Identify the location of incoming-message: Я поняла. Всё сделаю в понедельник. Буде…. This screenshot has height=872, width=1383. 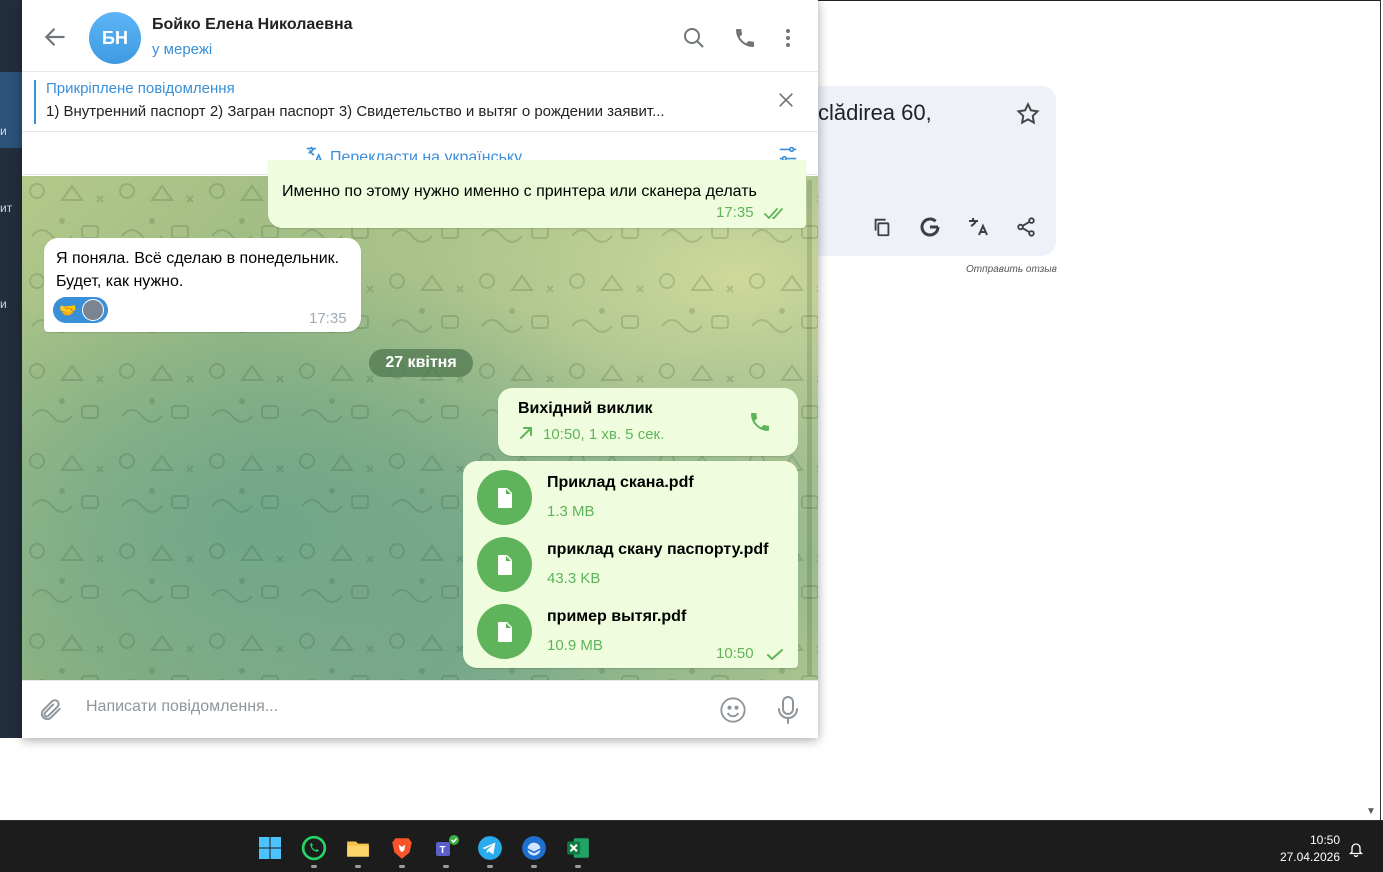
(202, 285).